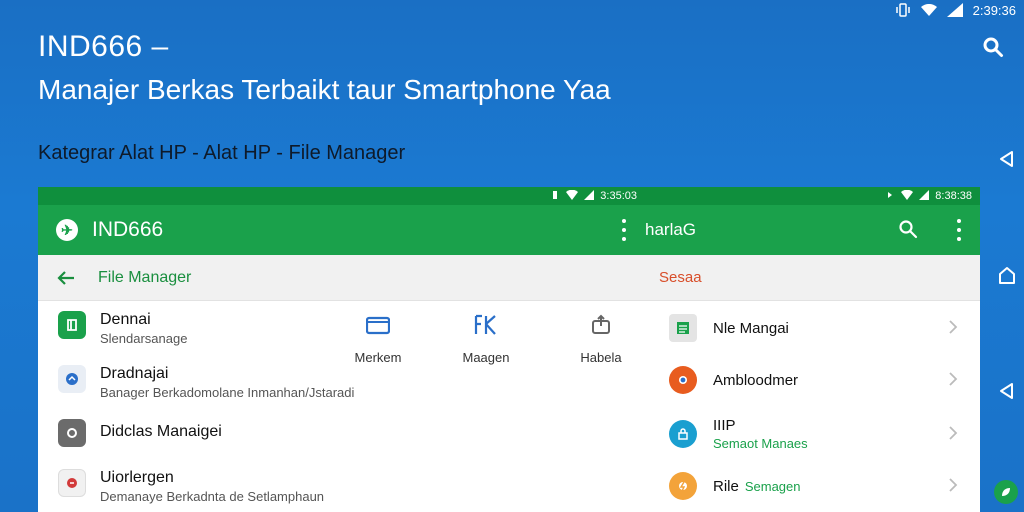 The width and height of the screenshot is (1024, 512). What do you see at coordinates (726, 486) in the screenshot?
I see `list-item-title: Rile` at bounding box center [726, 486].